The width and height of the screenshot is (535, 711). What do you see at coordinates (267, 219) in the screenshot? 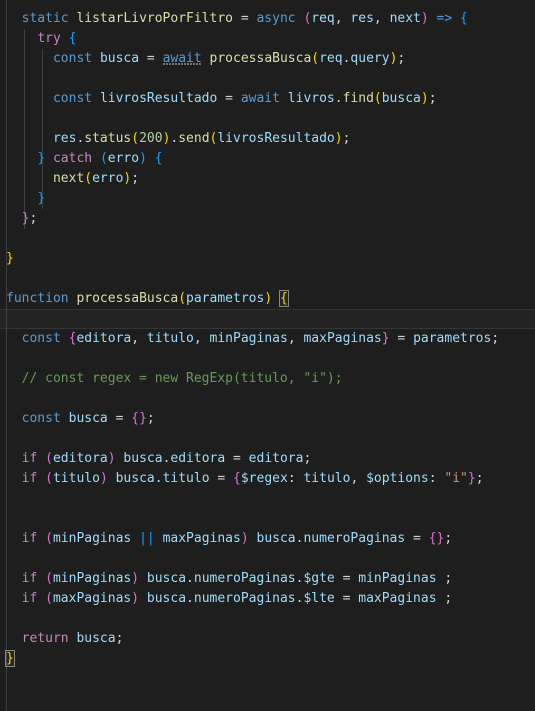
I see `code-line: };` at bounding box center [267, 219].